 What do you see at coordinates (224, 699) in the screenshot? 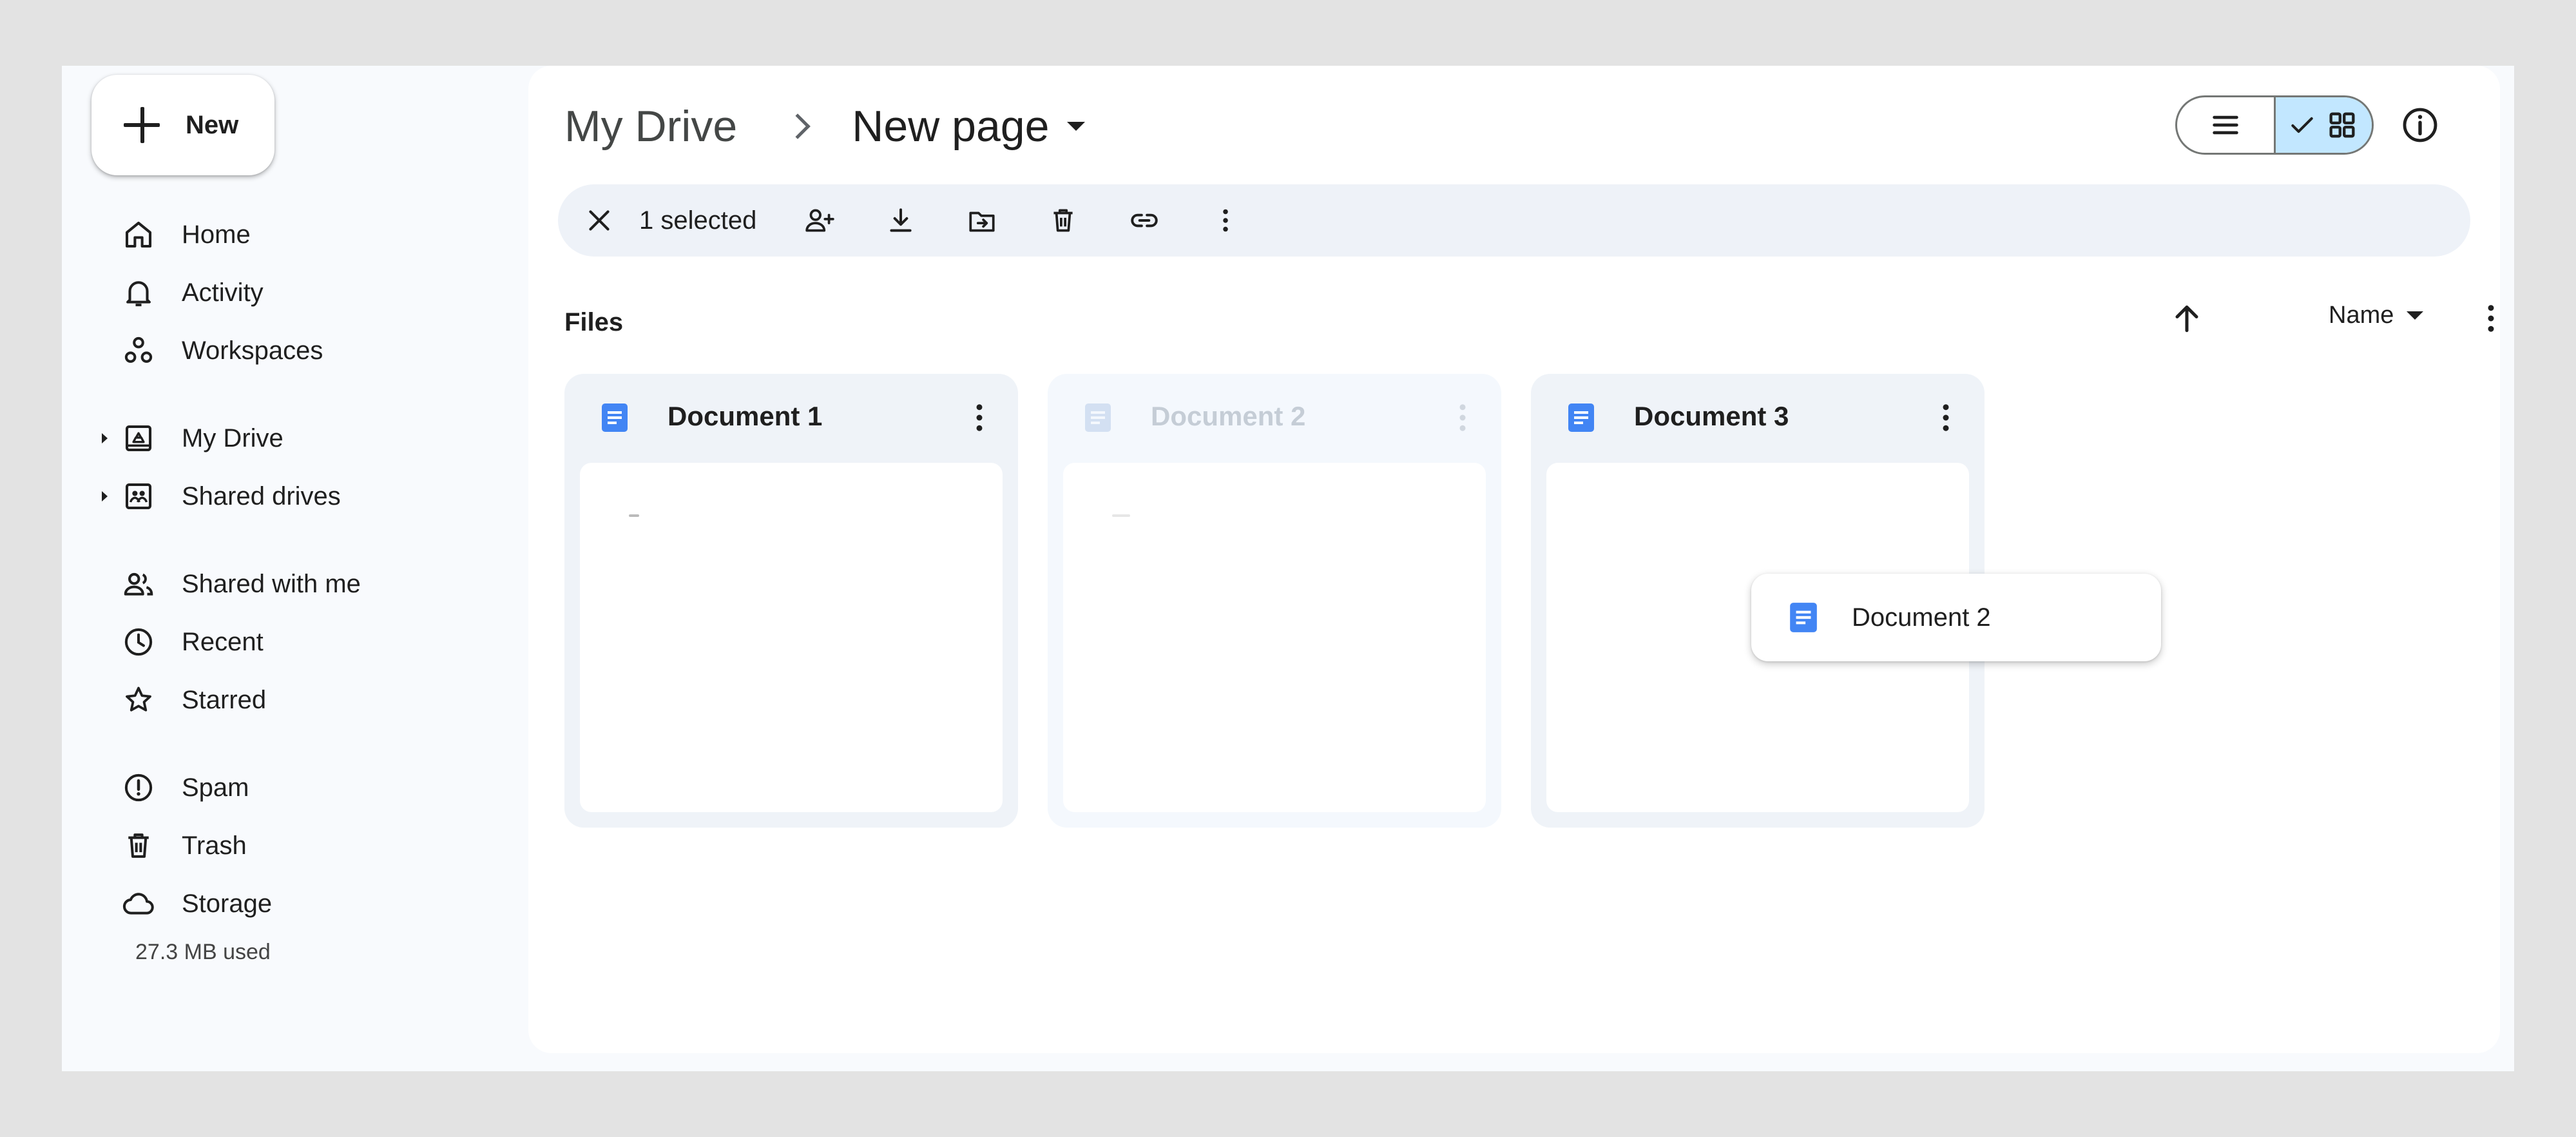
I see `sidebar-item-label: Starred` at bounding box center [224, 699].